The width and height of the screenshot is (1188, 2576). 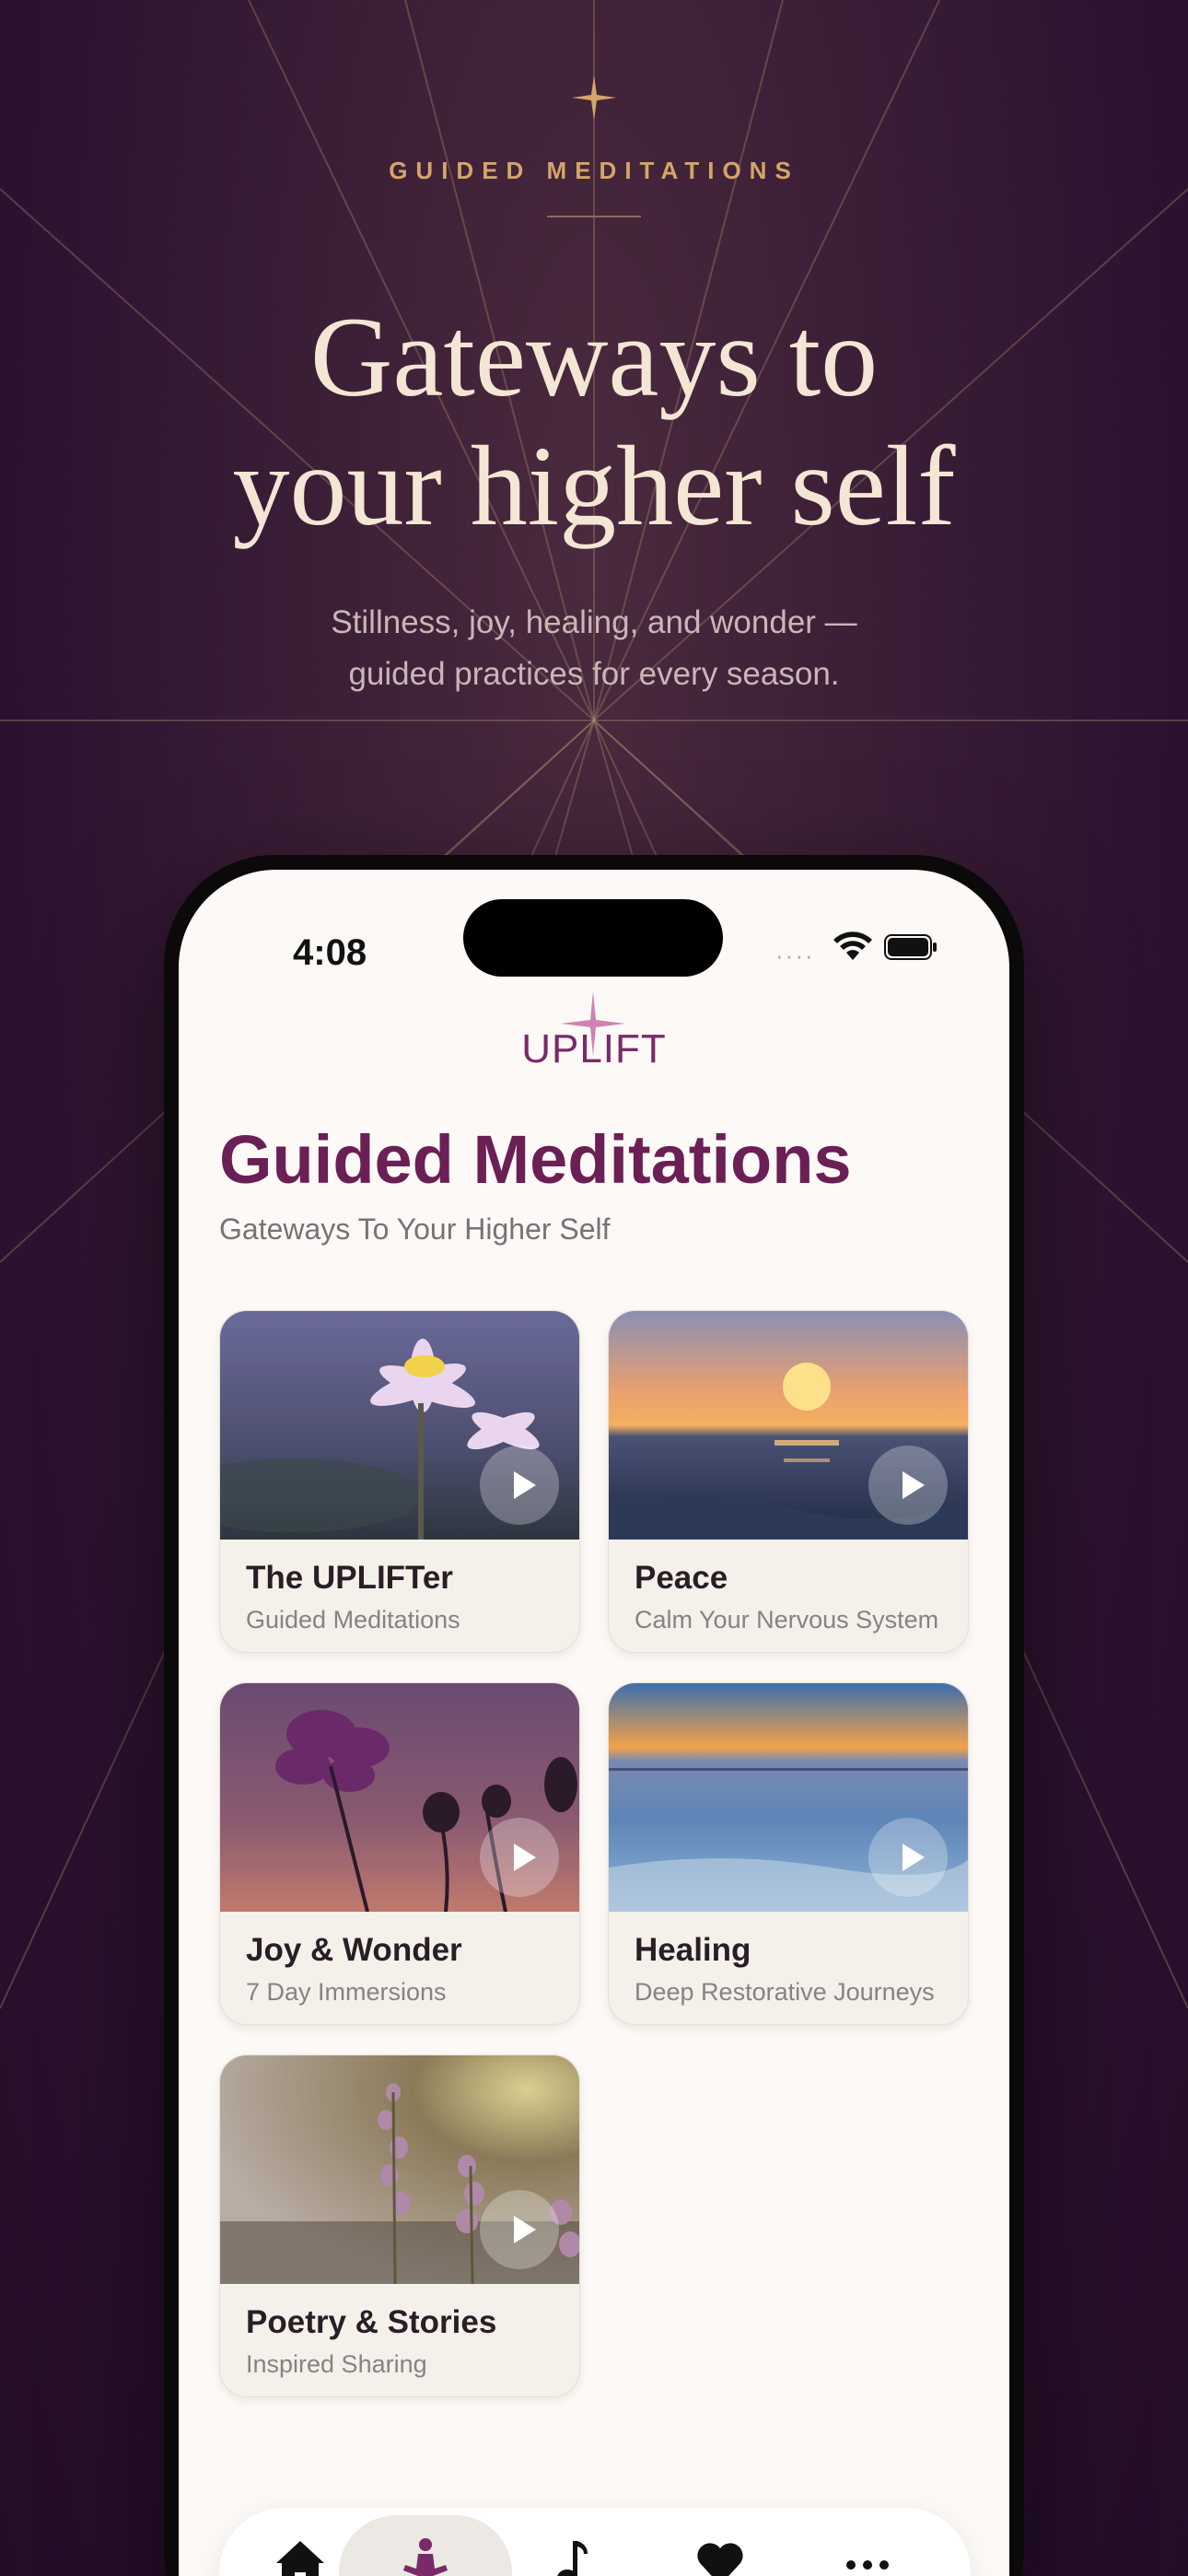 I want to click on eyebrow-divider, so click(x=594, y=216).